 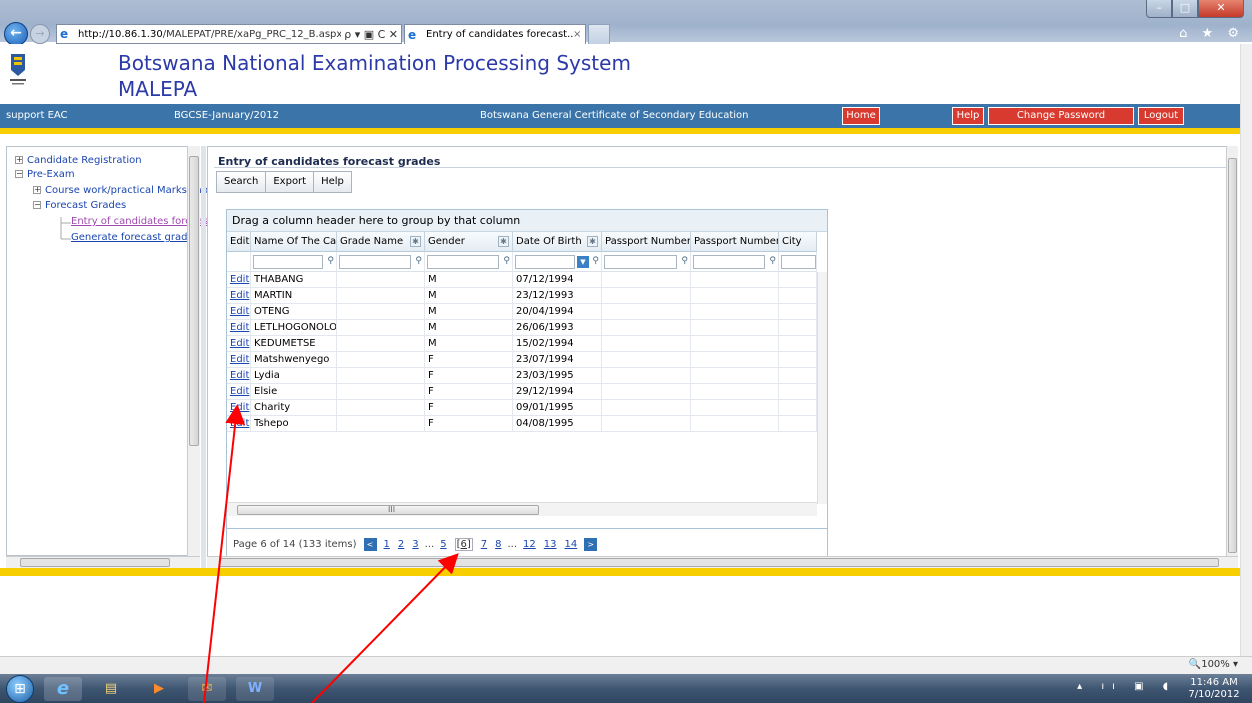 I want to click on main-vertical-scrollbar, so click(x=1232, y=356).